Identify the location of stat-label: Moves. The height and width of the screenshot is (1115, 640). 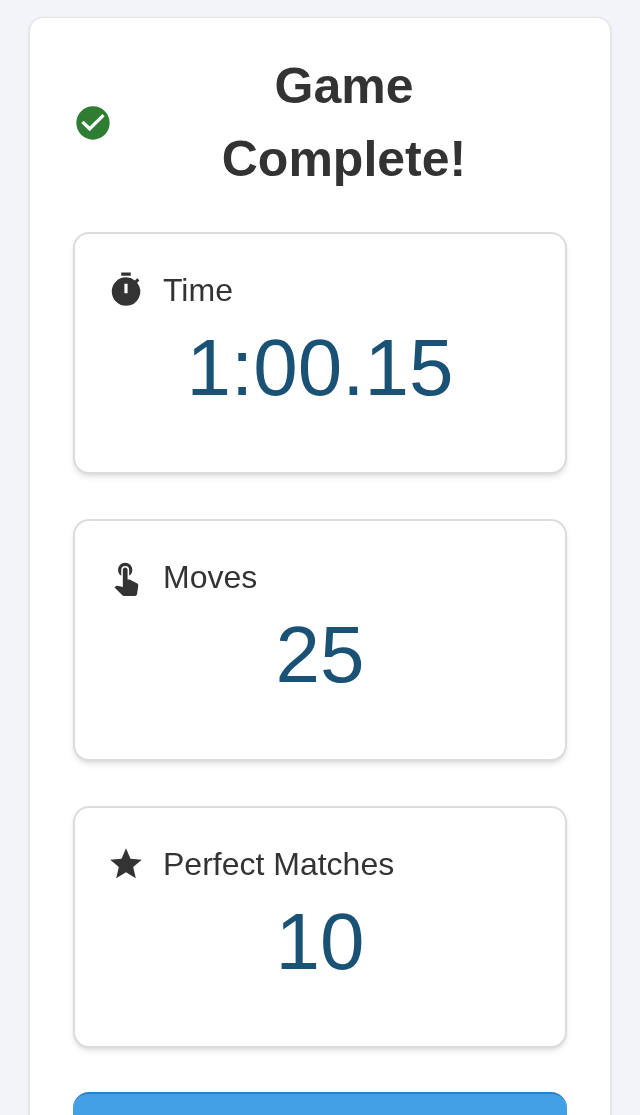
(210, 577).